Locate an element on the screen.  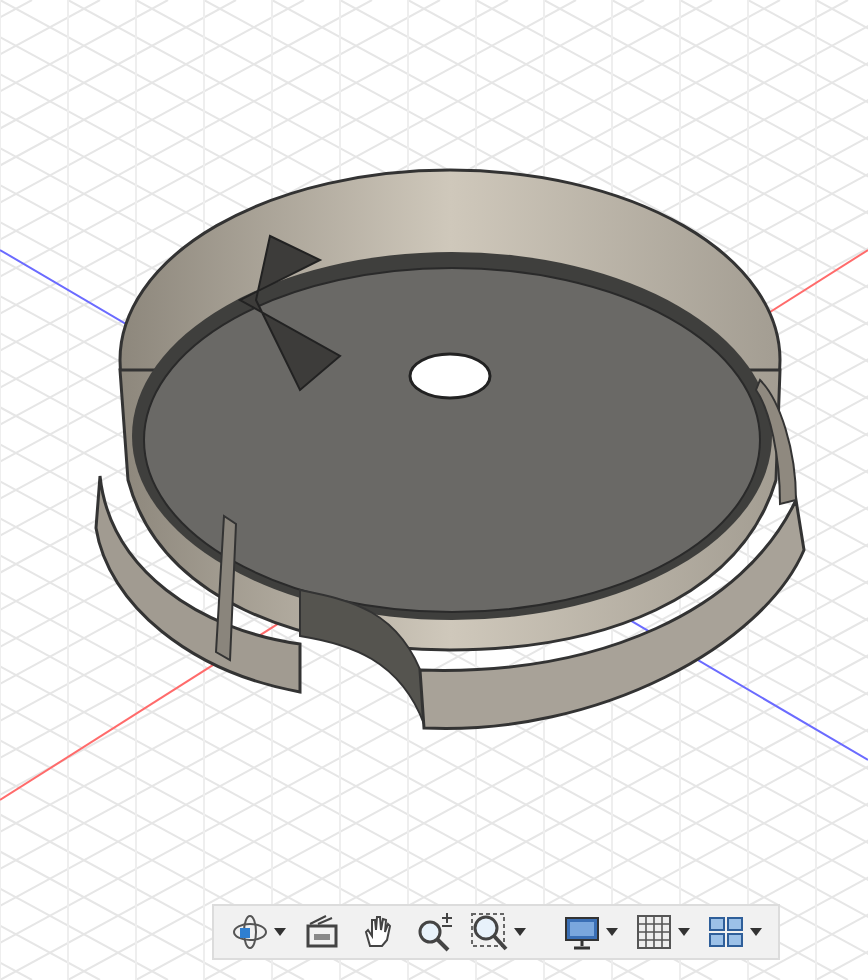
grid-icon is located at coordinates (654, 932).